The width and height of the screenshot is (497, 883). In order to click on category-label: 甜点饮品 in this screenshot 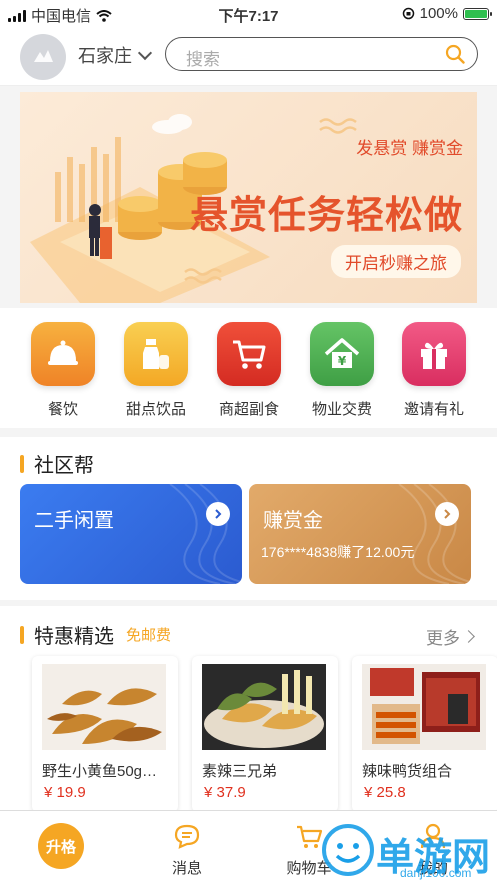, I will do `click(155, 409)`.